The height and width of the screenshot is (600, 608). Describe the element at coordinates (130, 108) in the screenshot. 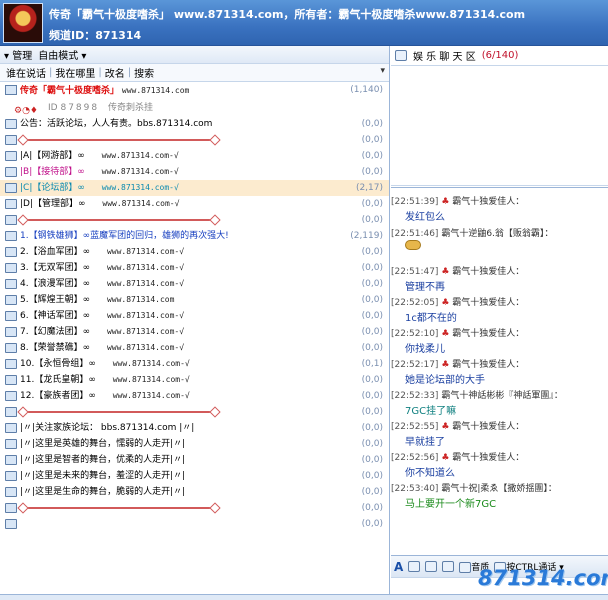

I see `user-nick: 传奇刺杀挂` at that location.